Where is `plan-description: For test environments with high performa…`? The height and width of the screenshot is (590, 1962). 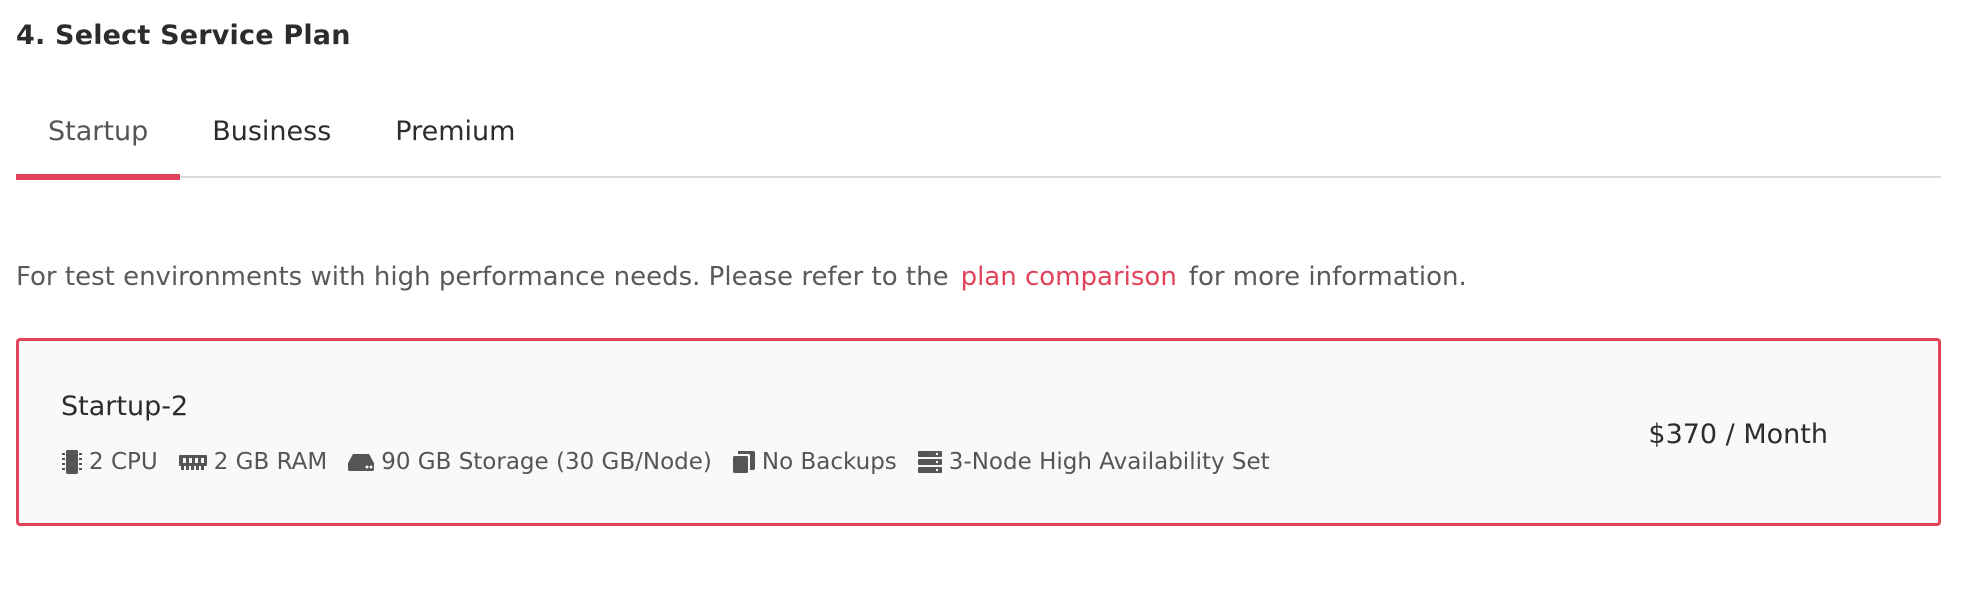
plan-description: For test environments with high performa… is located at coordinates (741, 277).